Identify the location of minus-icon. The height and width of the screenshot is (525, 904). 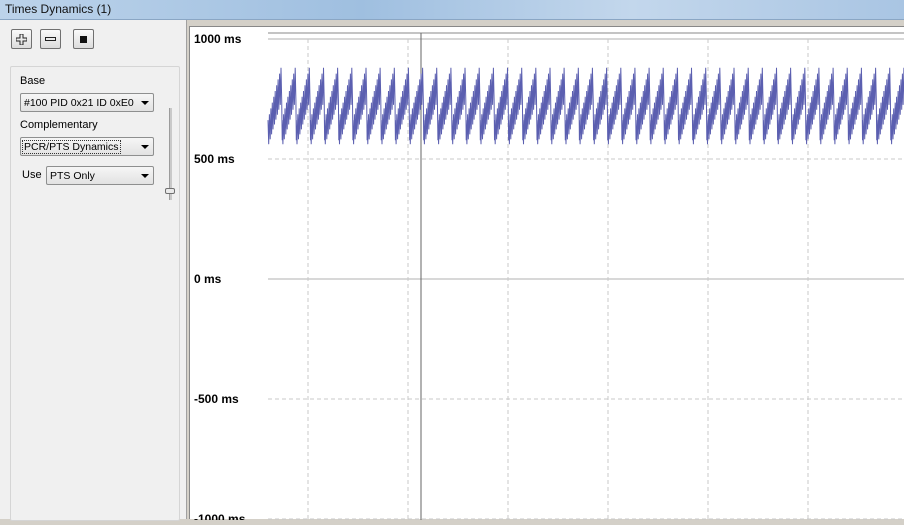
(50, 39).